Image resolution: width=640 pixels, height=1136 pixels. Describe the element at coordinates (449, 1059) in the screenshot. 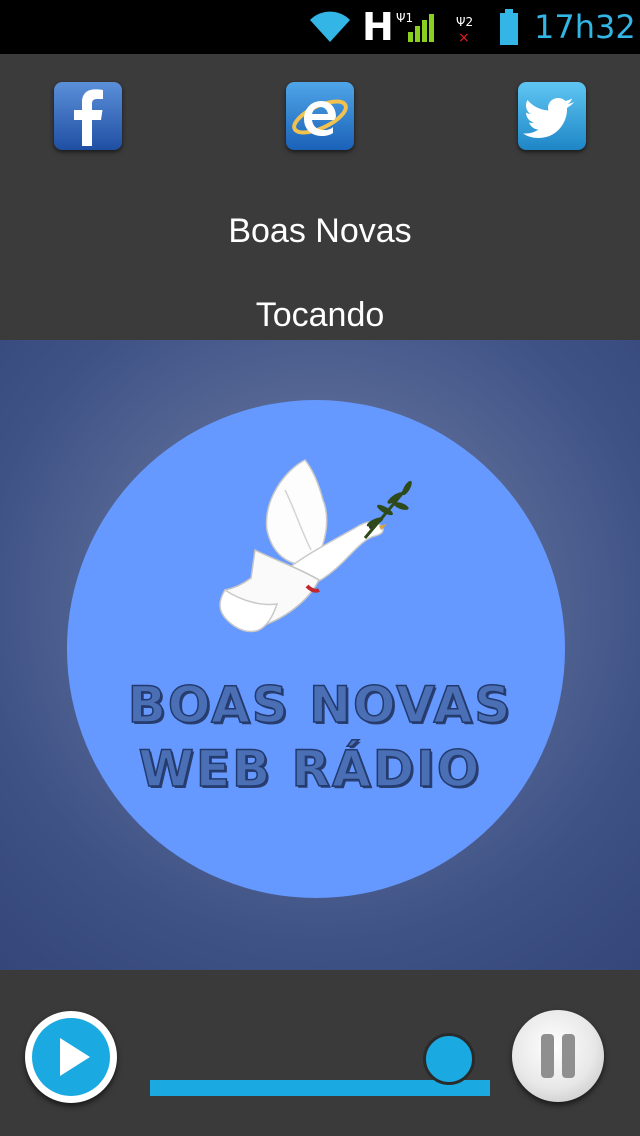

I see `volume-slider-thumb` at that location.